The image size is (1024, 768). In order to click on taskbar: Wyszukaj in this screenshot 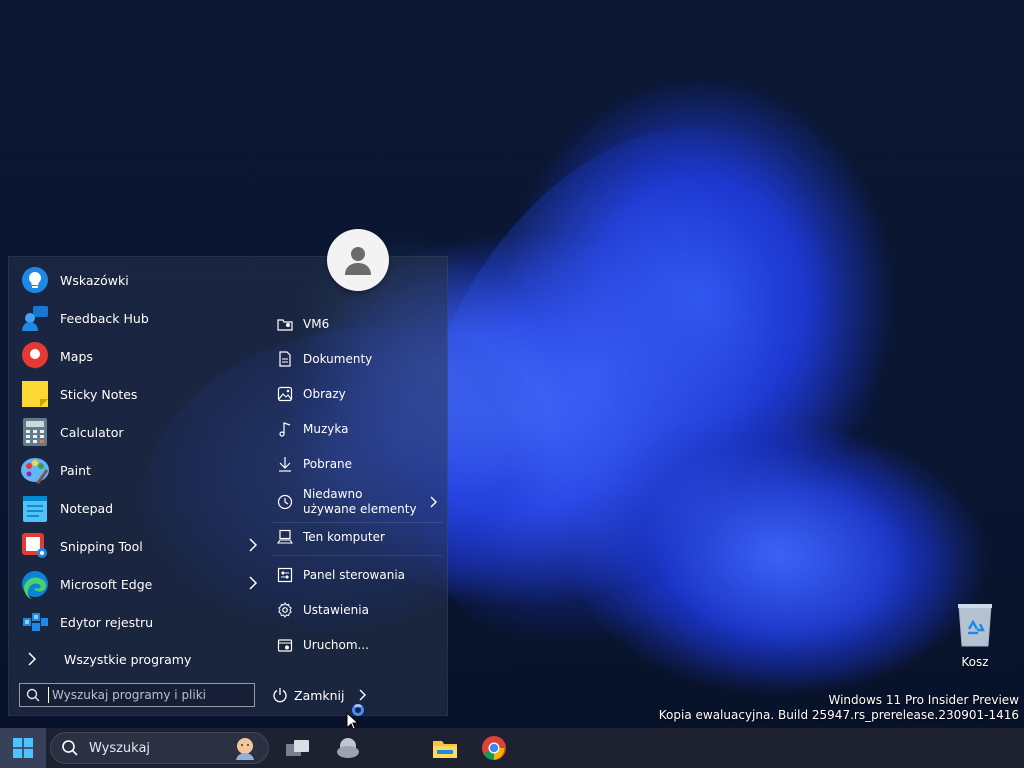, I will do `click(512, 748)`.